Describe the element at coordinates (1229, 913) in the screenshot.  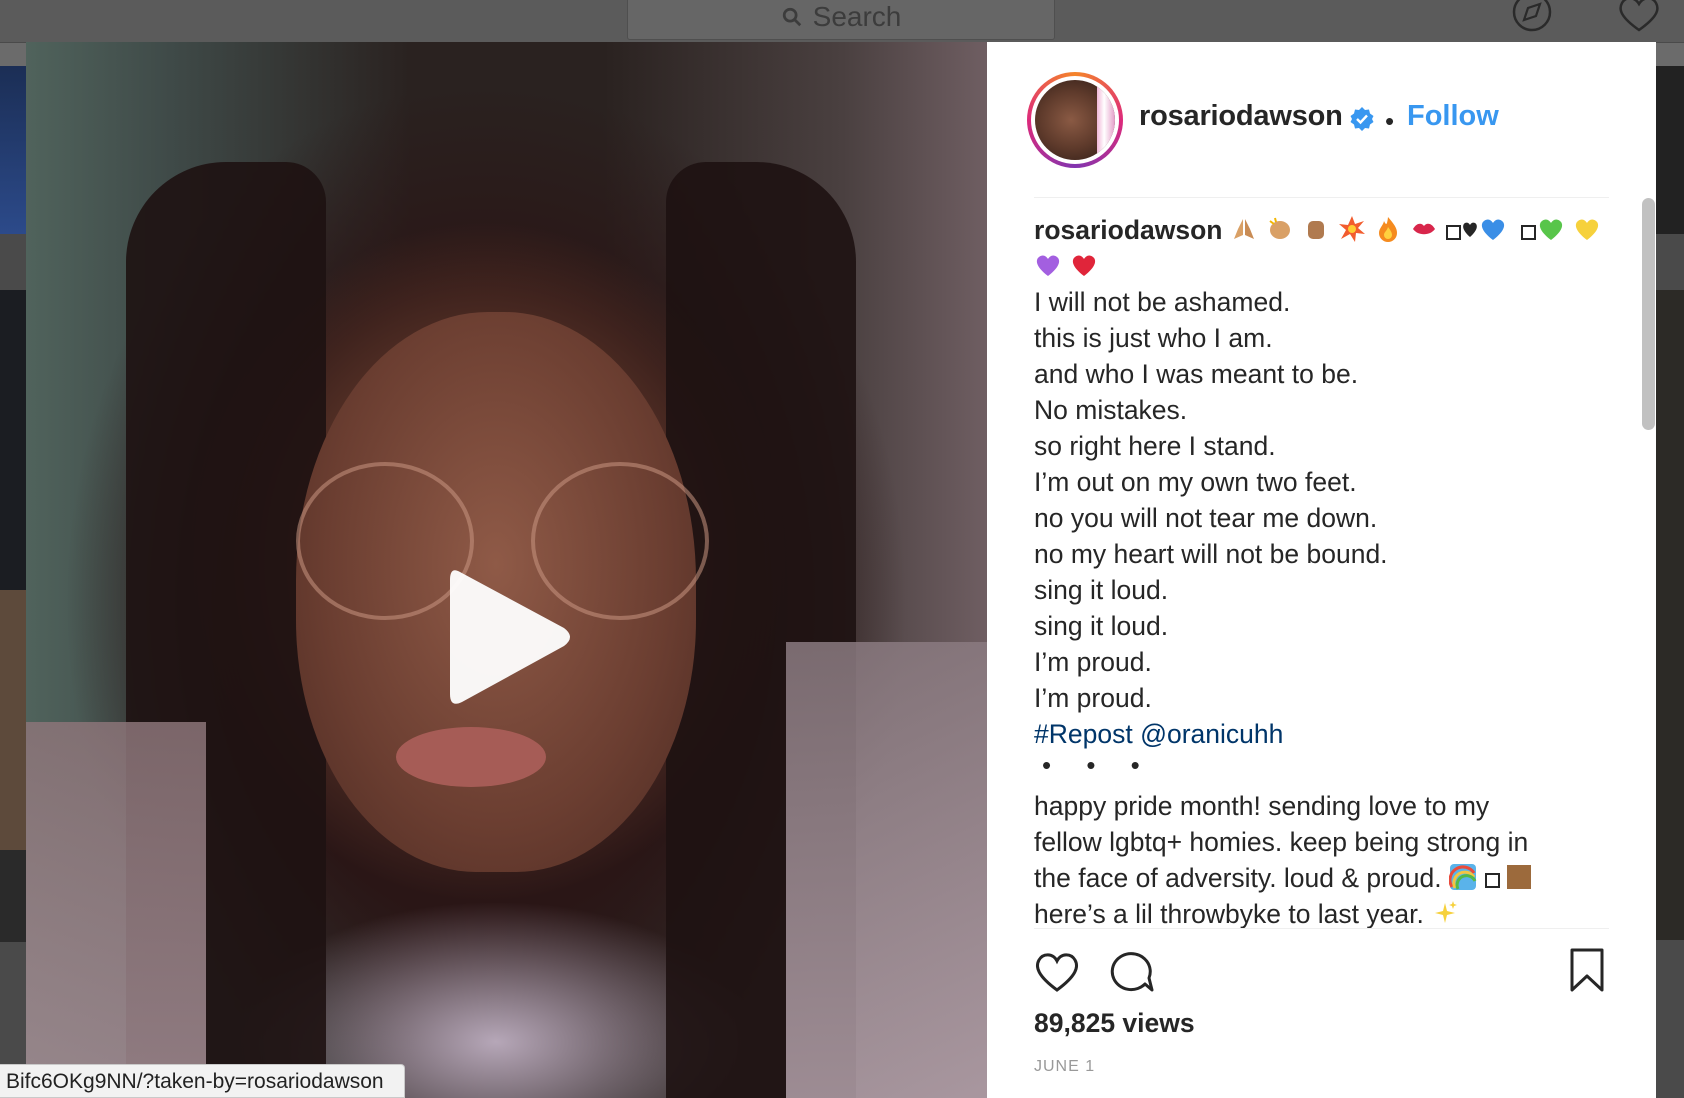
I see `caption-paragraph-line: here’s a lil throwbyke to last year.` at that location.